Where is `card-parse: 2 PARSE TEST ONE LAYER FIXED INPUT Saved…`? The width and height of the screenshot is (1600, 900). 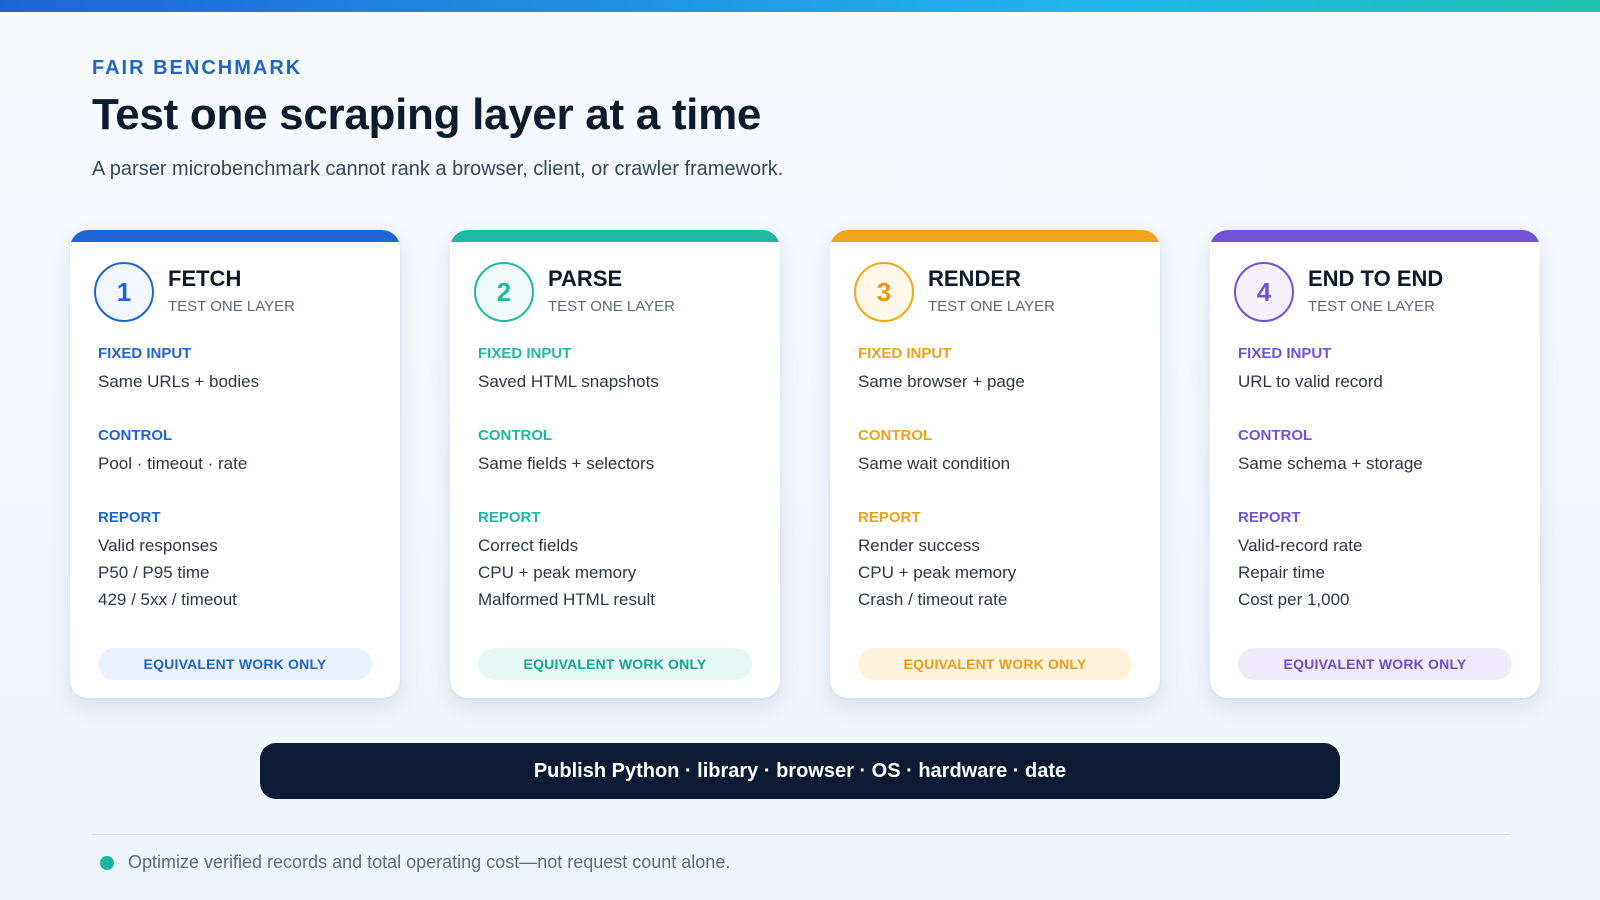
card-parse: 2 PARSE TEST ONE LAYER FIXED INPUT Saved… is located at coordinates (615, 464).